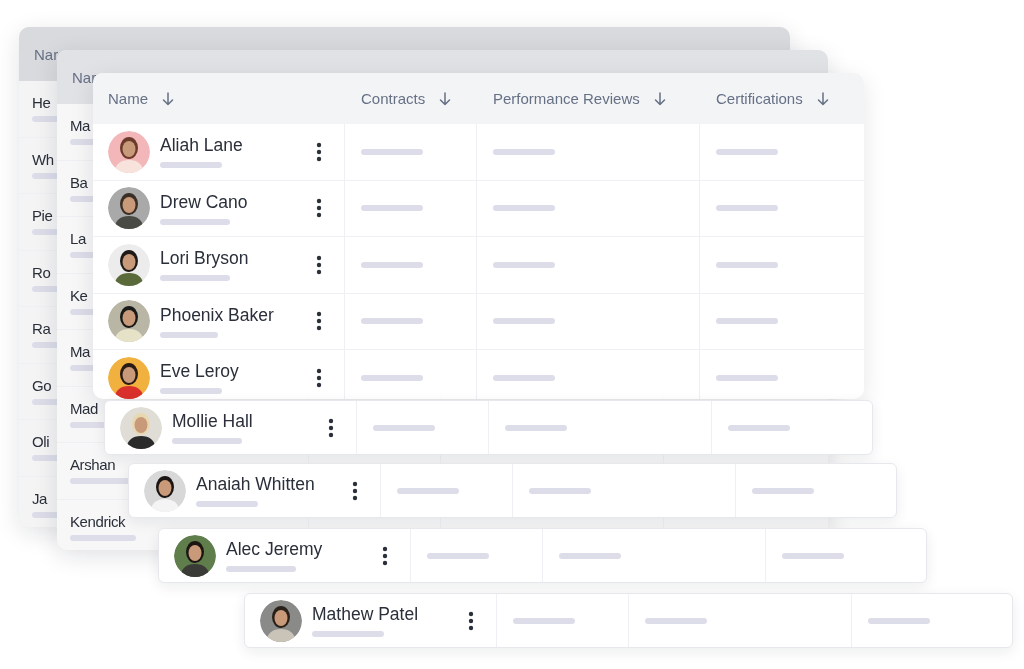 The width and height of the screenshot is (1024, 669). What do you see at coordinates (393, 98) in the screenshot?
I see `column-header: Contracts` at bounding box center [393, 98].